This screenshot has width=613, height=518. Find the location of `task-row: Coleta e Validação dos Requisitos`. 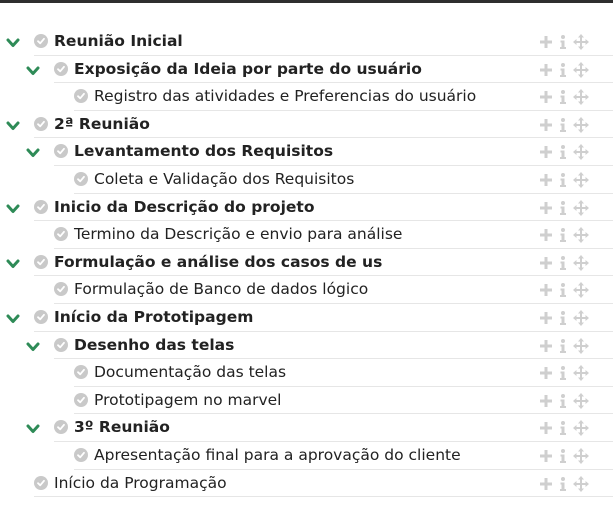

task-row: Coleta e Validação dos Requisitos is located at coordinates (306, 180).